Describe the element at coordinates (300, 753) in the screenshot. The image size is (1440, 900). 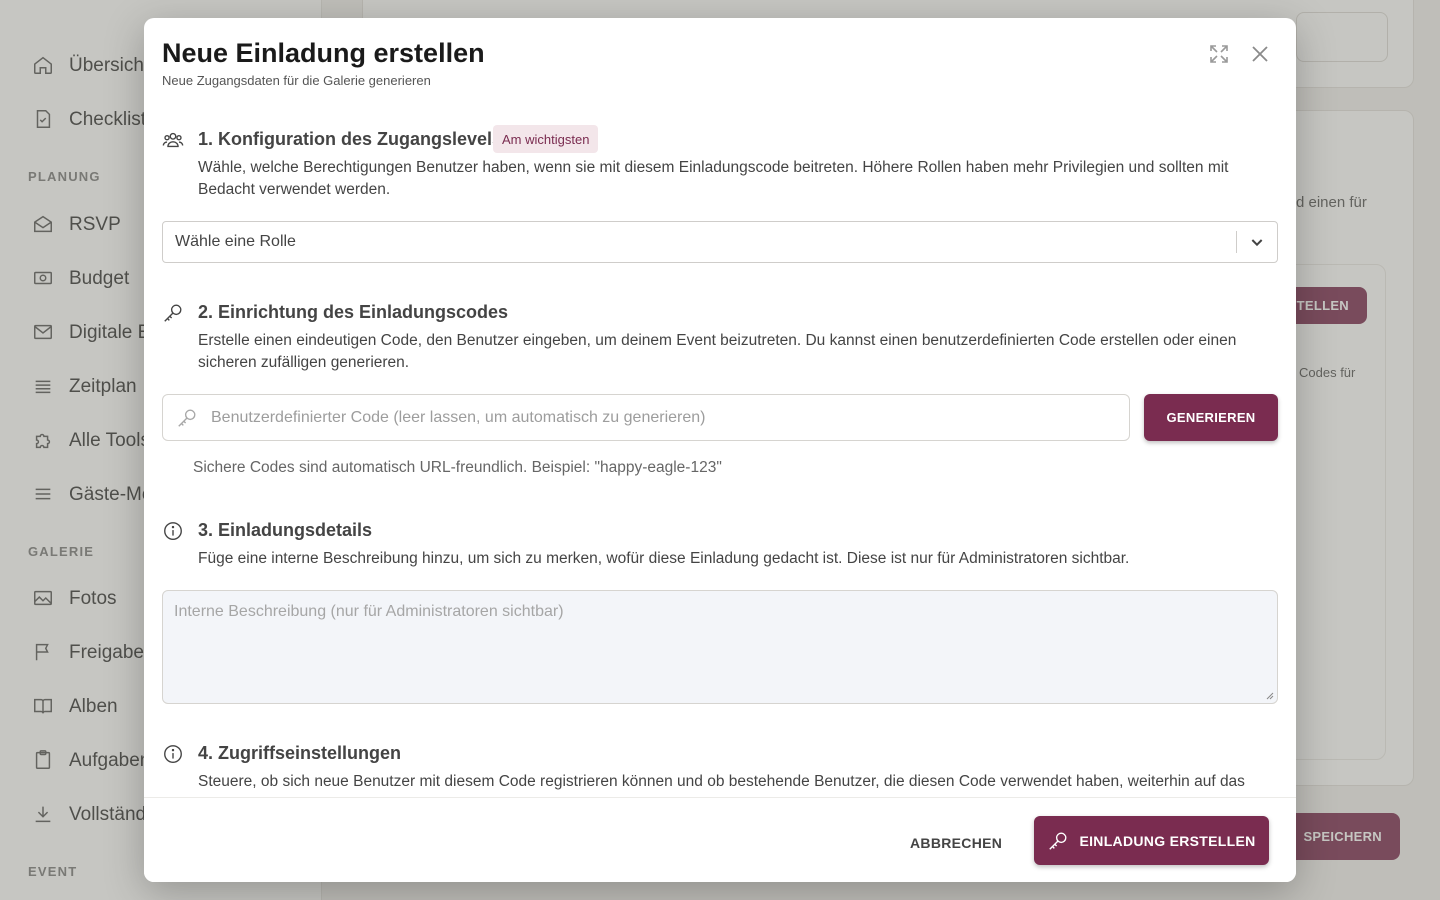
I see `section-title-access-settings: 4. Zugriffseinstellungen` at that location.